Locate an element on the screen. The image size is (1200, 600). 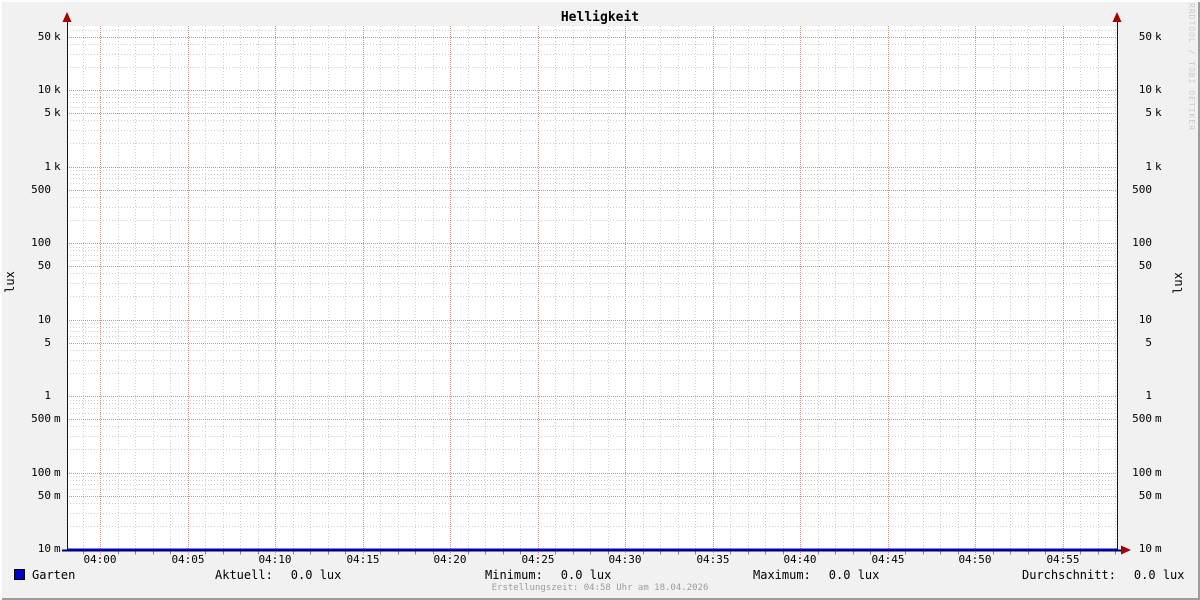
x-axis-label: 04:40 is located at coordinates (800, 559).